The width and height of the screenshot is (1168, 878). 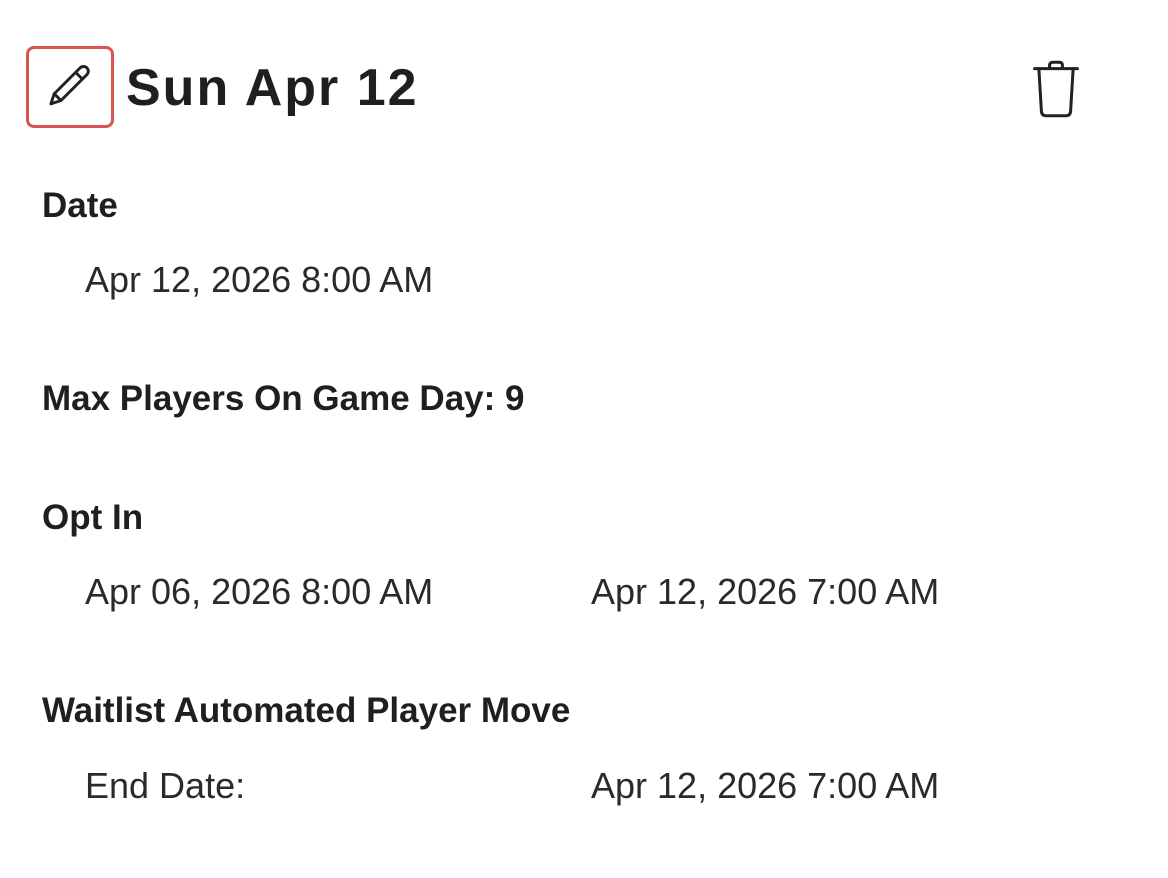 I want to click on opt-in-heading: Opt In, so click(x=93, y=517).